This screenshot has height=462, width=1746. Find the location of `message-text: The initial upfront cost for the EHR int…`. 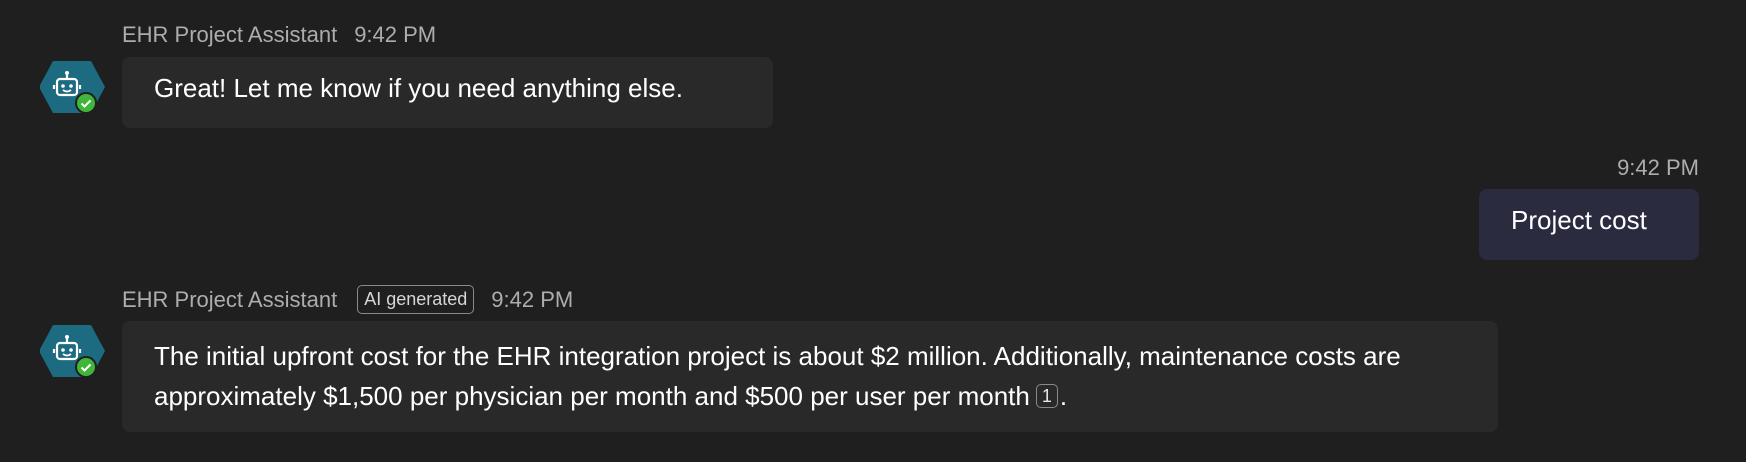

message-text: The initial upfront cost for the EHR int… is located at coordinates (777, 376).